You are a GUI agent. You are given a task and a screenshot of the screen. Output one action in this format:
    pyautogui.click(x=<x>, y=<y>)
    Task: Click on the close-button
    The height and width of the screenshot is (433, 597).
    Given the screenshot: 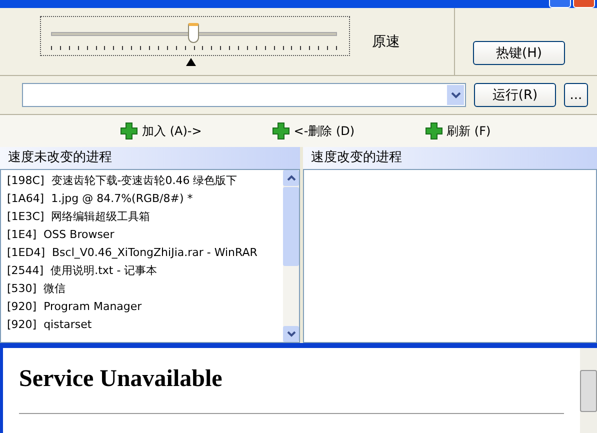 What is the action you would take?
    pyautogui.click(x=584, y=4)
    